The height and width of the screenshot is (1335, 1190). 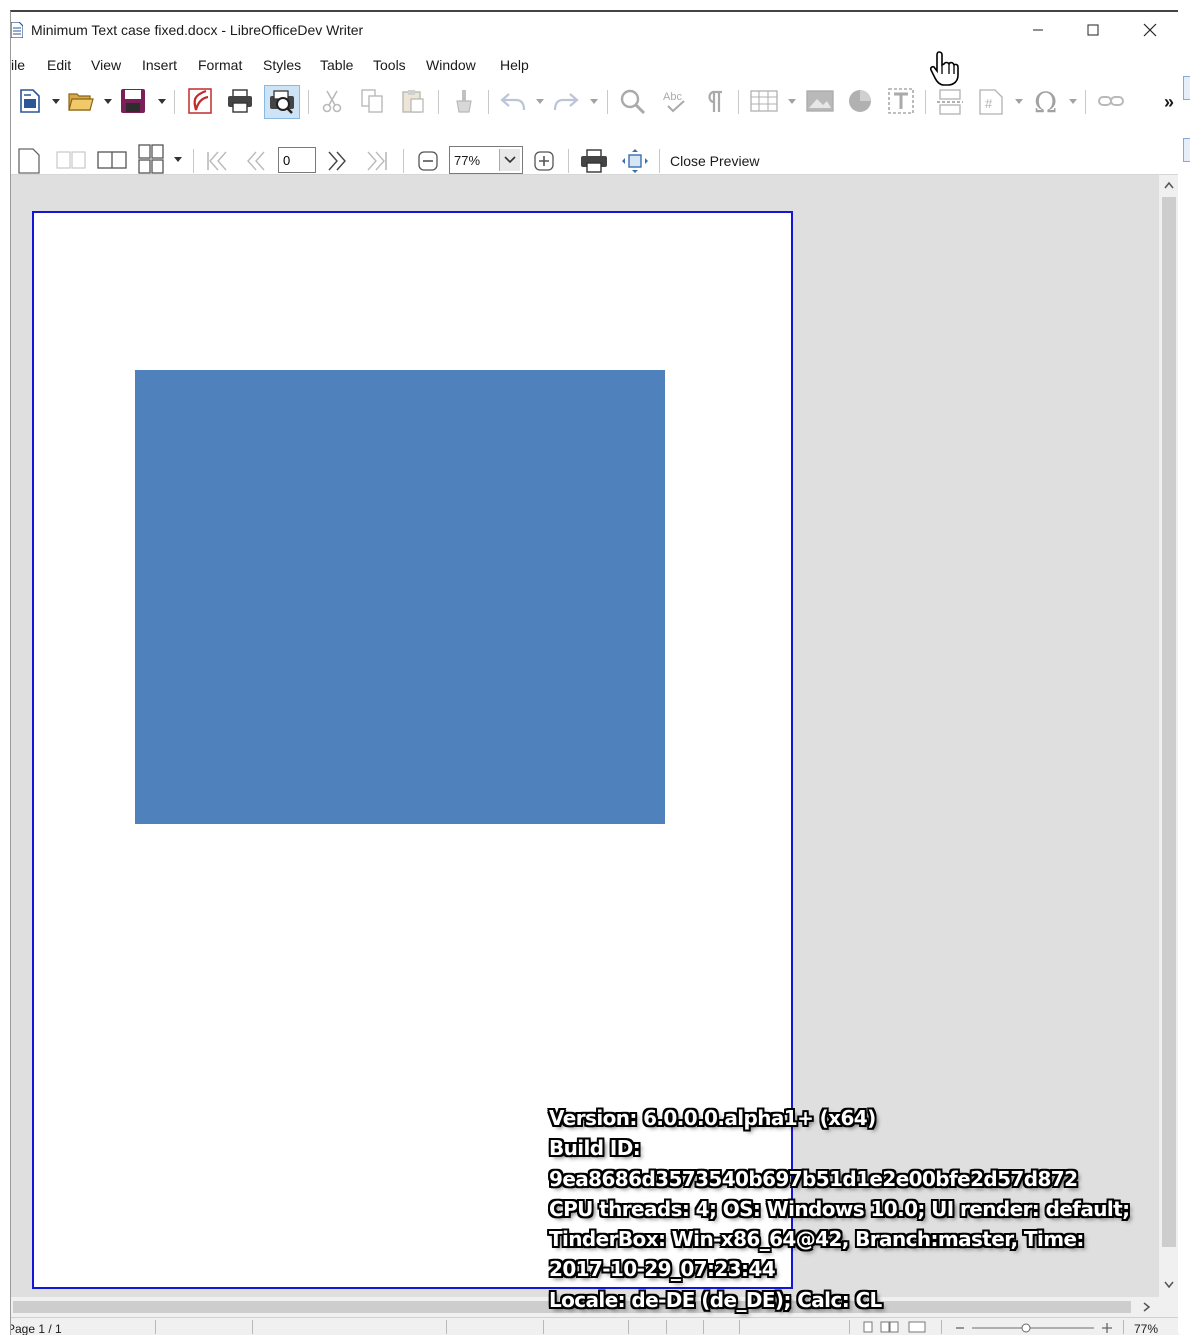 I want to click on copy-icon, so click(x=372, y=101).